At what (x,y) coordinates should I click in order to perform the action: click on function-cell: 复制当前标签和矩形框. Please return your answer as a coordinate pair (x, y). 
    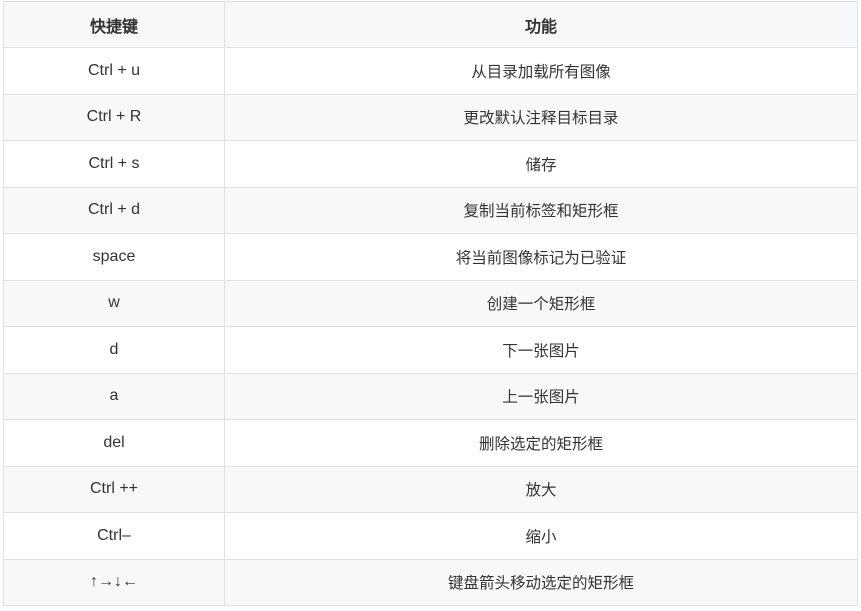
    Looking at the image, I should click on (541, 210).